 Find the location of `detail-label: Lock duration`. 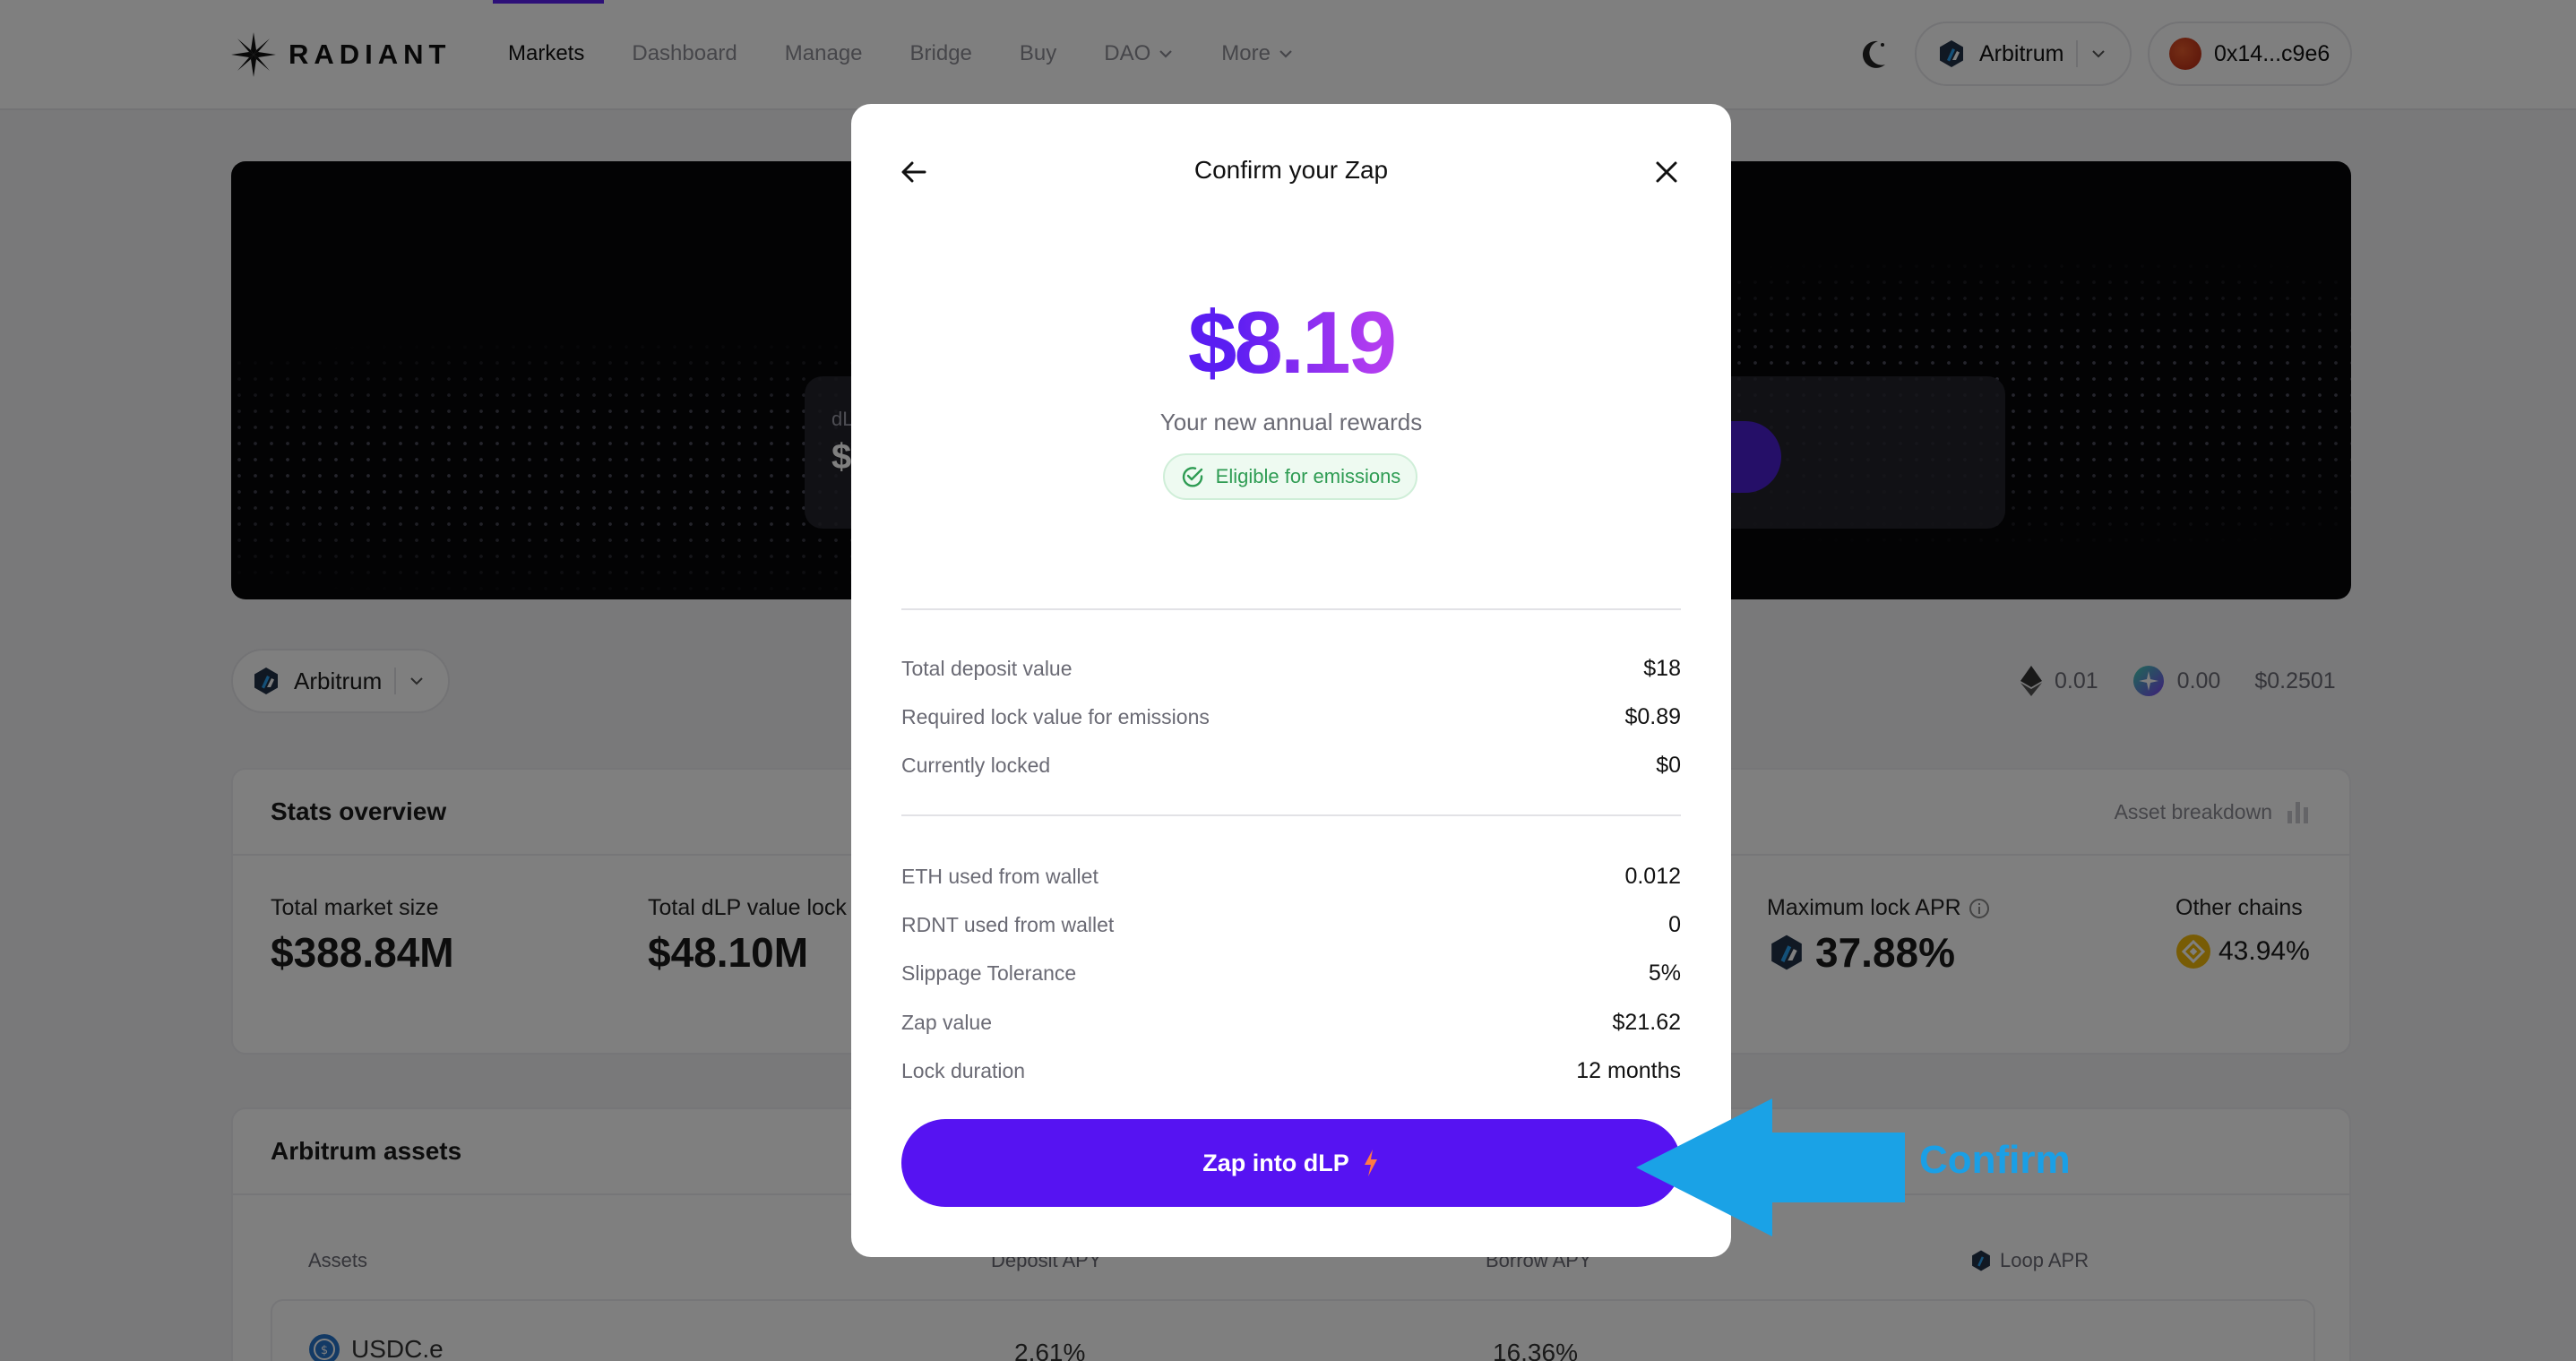

detail-label: Lock duration is located at coordinates (964, 1070).